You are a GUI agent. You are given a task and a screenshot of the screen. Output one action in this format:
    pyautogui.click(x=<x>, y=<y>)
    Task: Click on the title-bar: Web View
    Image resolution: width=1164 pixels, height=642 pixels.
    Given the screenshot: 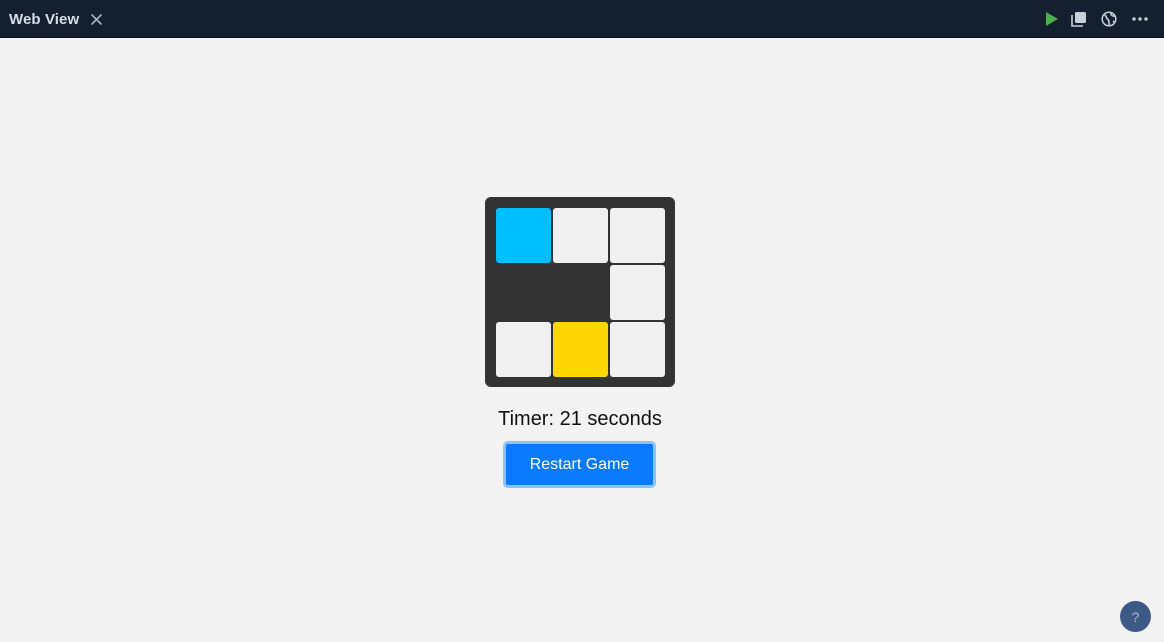 What is the action you would take?
    pyautogui.click(x=582, y=19)
    